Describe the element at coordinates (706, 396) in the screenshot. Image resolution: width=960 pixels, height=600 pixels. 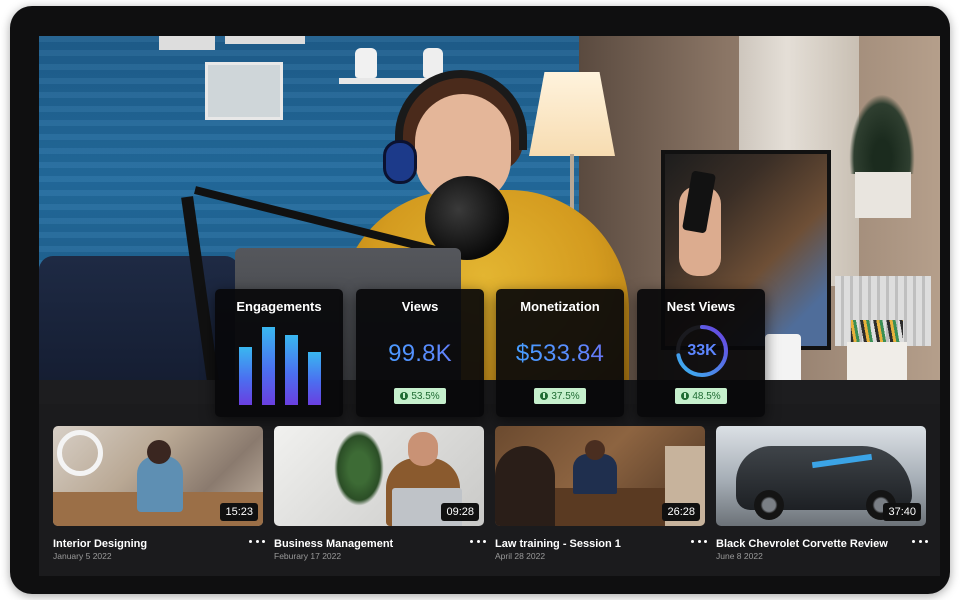
I see `change-value: 48.5%` at that location.